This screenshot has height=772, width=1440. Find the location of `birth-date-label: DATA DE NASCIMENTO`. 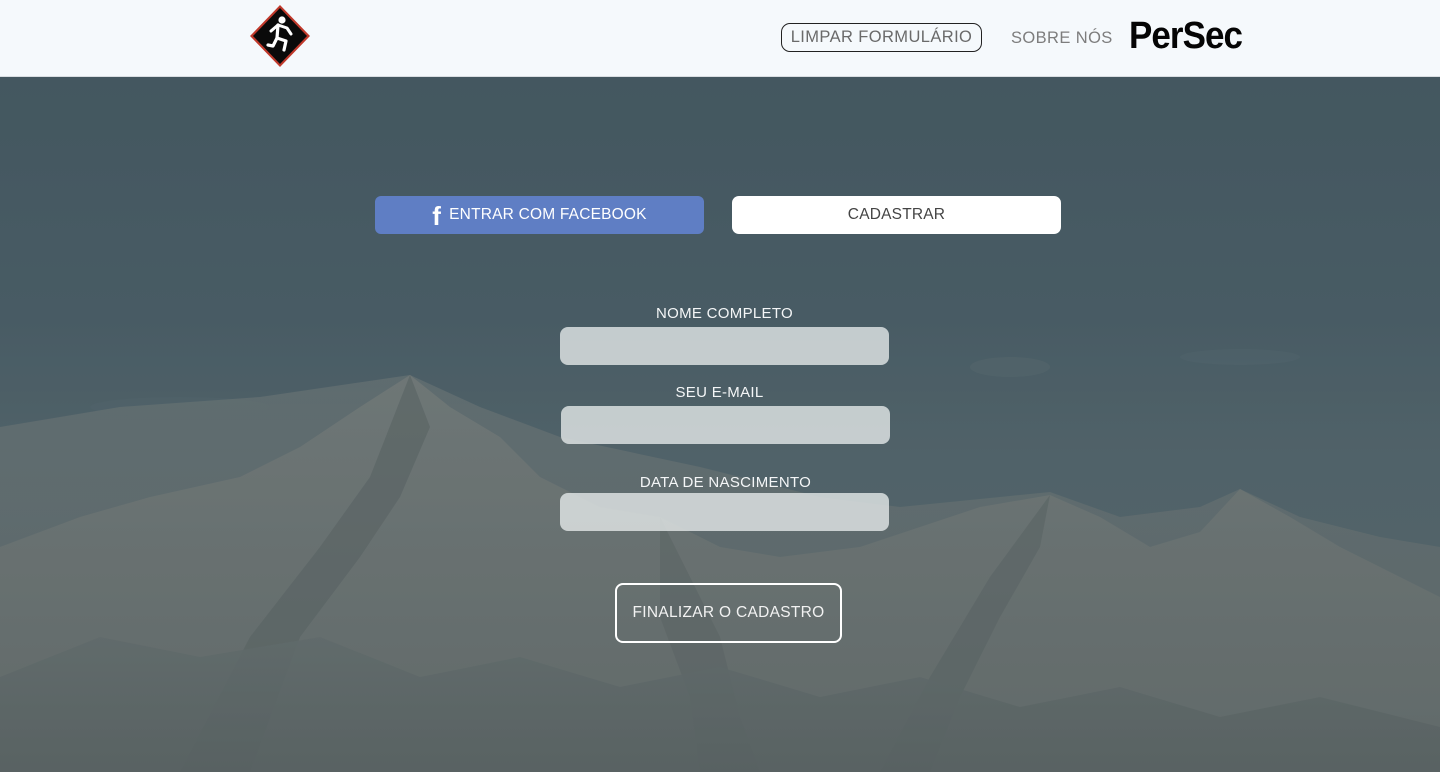

birth-date-label: DATA DE NASCIMENTO is located at coordinates (725, 482).